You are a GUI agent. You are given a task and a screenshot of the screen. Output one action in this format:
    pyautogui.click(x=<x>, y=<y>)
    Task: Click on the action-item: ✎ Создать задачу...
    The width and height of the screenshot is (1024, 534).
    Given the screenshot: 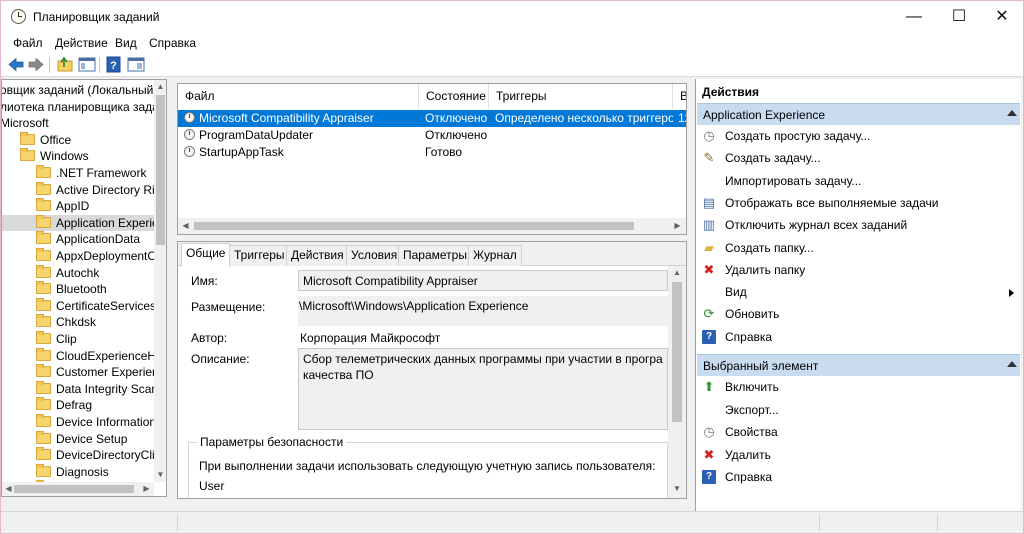 What is the action you would take?
    pyautogui.click(x=859, y=158)
    